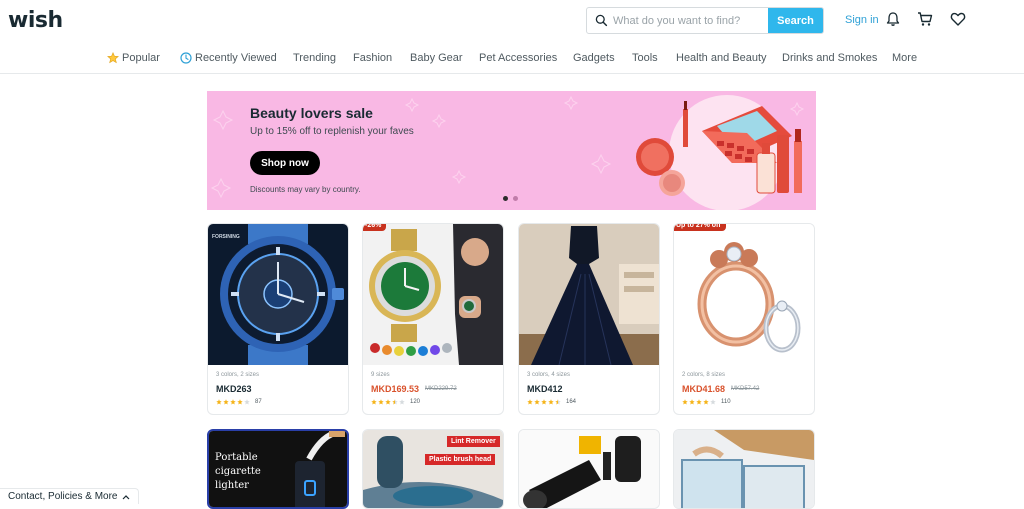 This screenshot has height=509, width=1024. I want to click on image-caption: Lint Remover, so click(473, 441).